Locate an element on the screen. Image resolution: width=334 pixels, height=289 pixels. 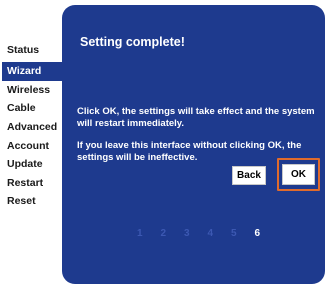
sidebar-item-wizard: Wizard is located at coordinates (33, 71).